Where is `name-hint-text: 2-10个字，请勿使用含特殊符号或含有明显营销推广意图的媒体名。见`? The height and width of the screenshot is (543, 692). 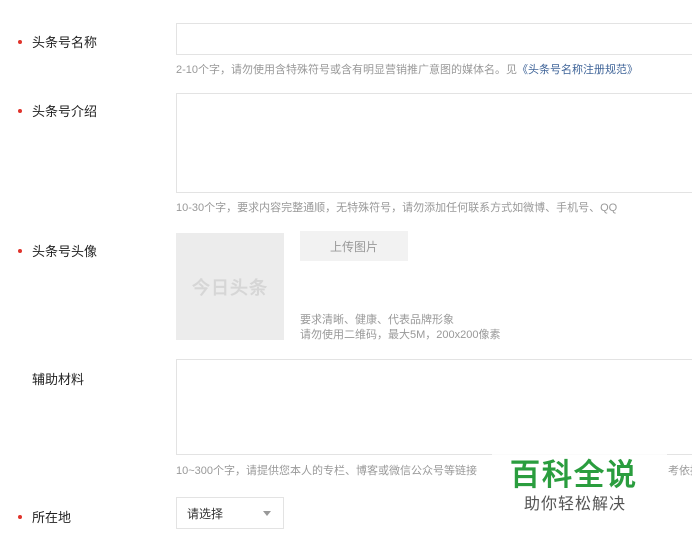
name-hint-text: 2-10个字，请勿使用含特殊符号或含有明显营销推广意图的媒体名。见 is located at coordinates (347, 70).